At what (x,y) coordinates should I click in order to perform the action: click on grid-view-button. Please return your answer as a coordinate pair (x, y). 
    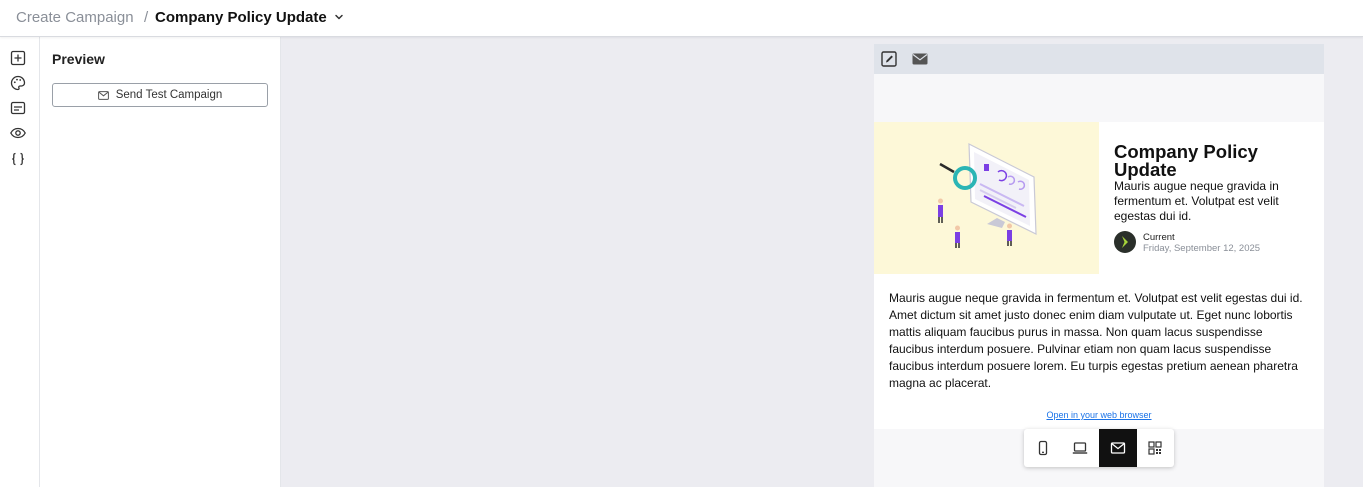
    Looking at the image, I should click on (1155, 448).